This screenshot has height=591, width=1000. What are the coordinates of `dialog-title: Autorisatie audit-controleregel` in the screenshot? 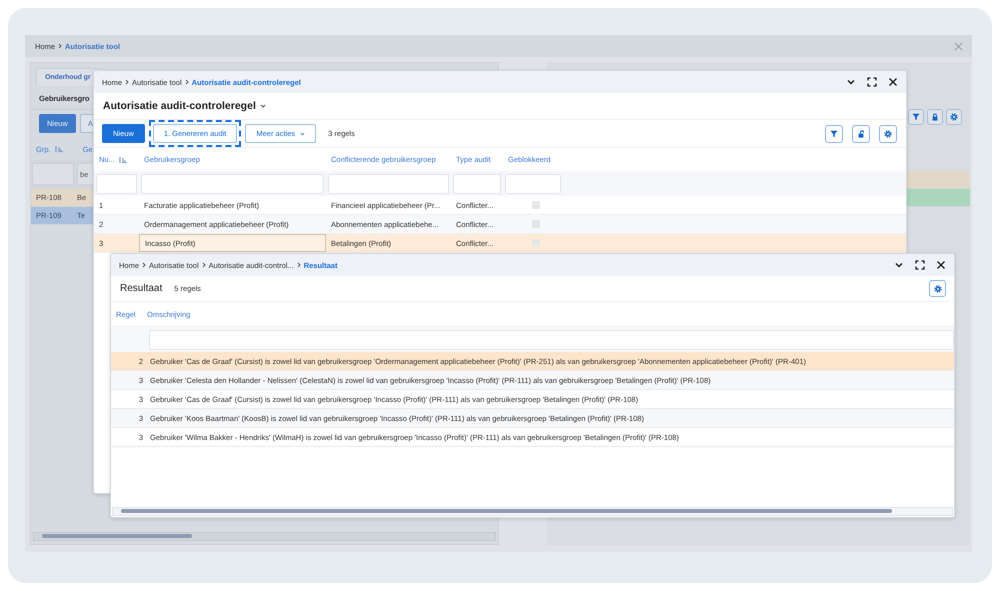 It's located at (179, 106).